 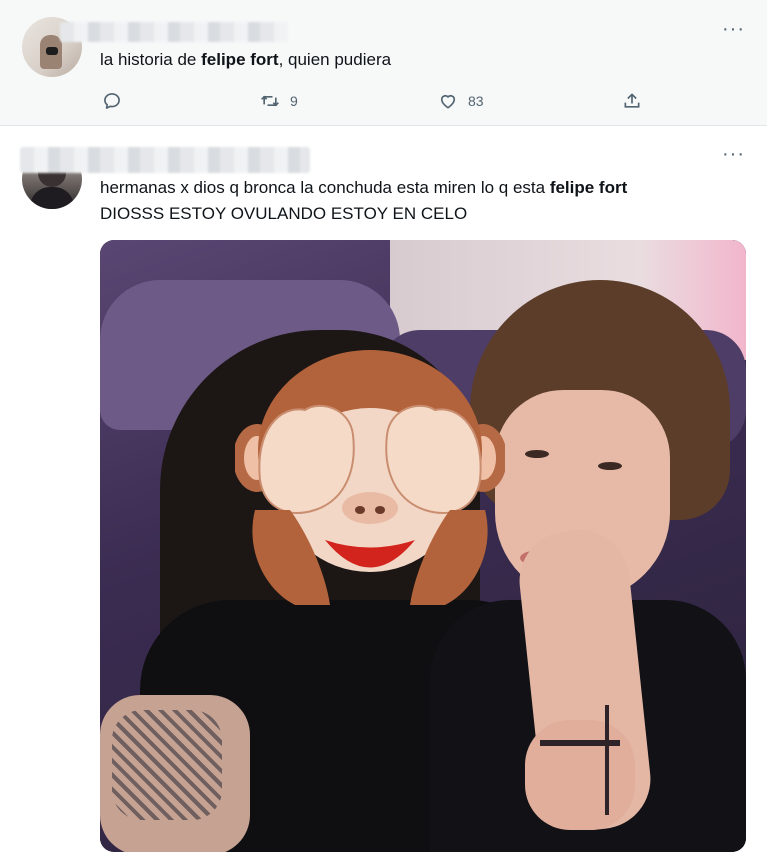 I want to click on tweet-actions: 9 83, so click(x=380, y=101).